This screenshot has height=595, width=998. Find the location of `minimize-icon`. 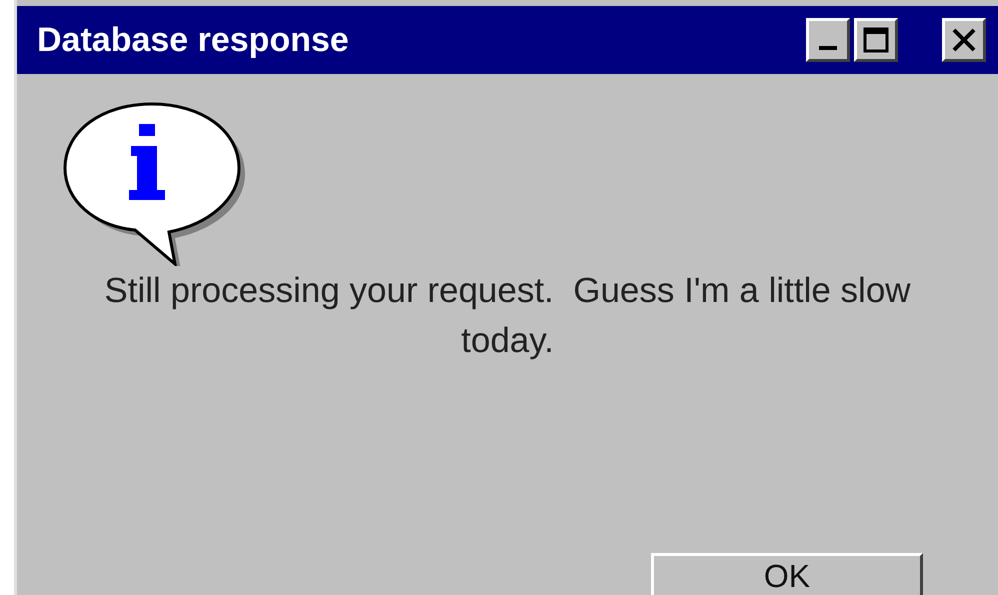

minimize-icon is located at coordinates (828, 48).